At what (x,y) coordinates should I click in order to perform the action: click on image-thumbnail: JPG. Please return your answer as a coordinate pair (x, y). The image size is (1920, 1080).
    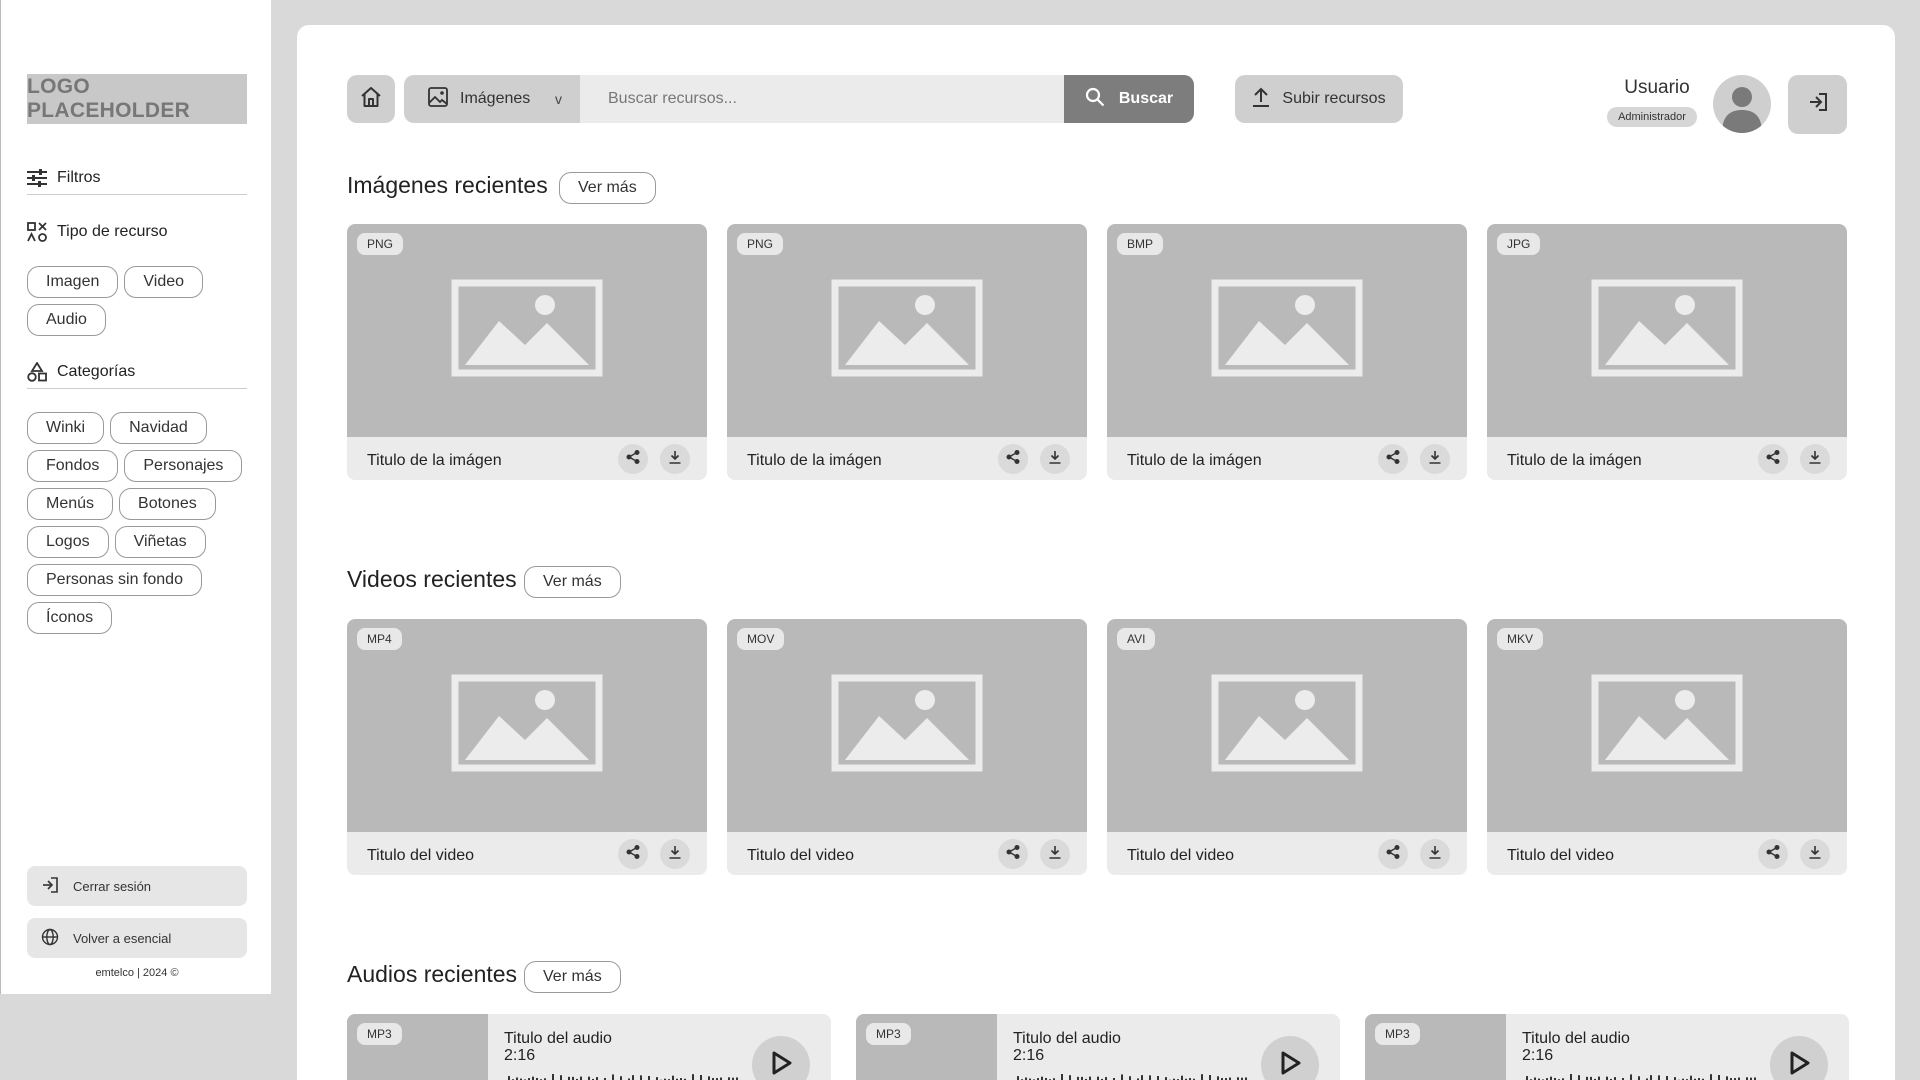
    Looking at the image, I should click on (1667, 330).